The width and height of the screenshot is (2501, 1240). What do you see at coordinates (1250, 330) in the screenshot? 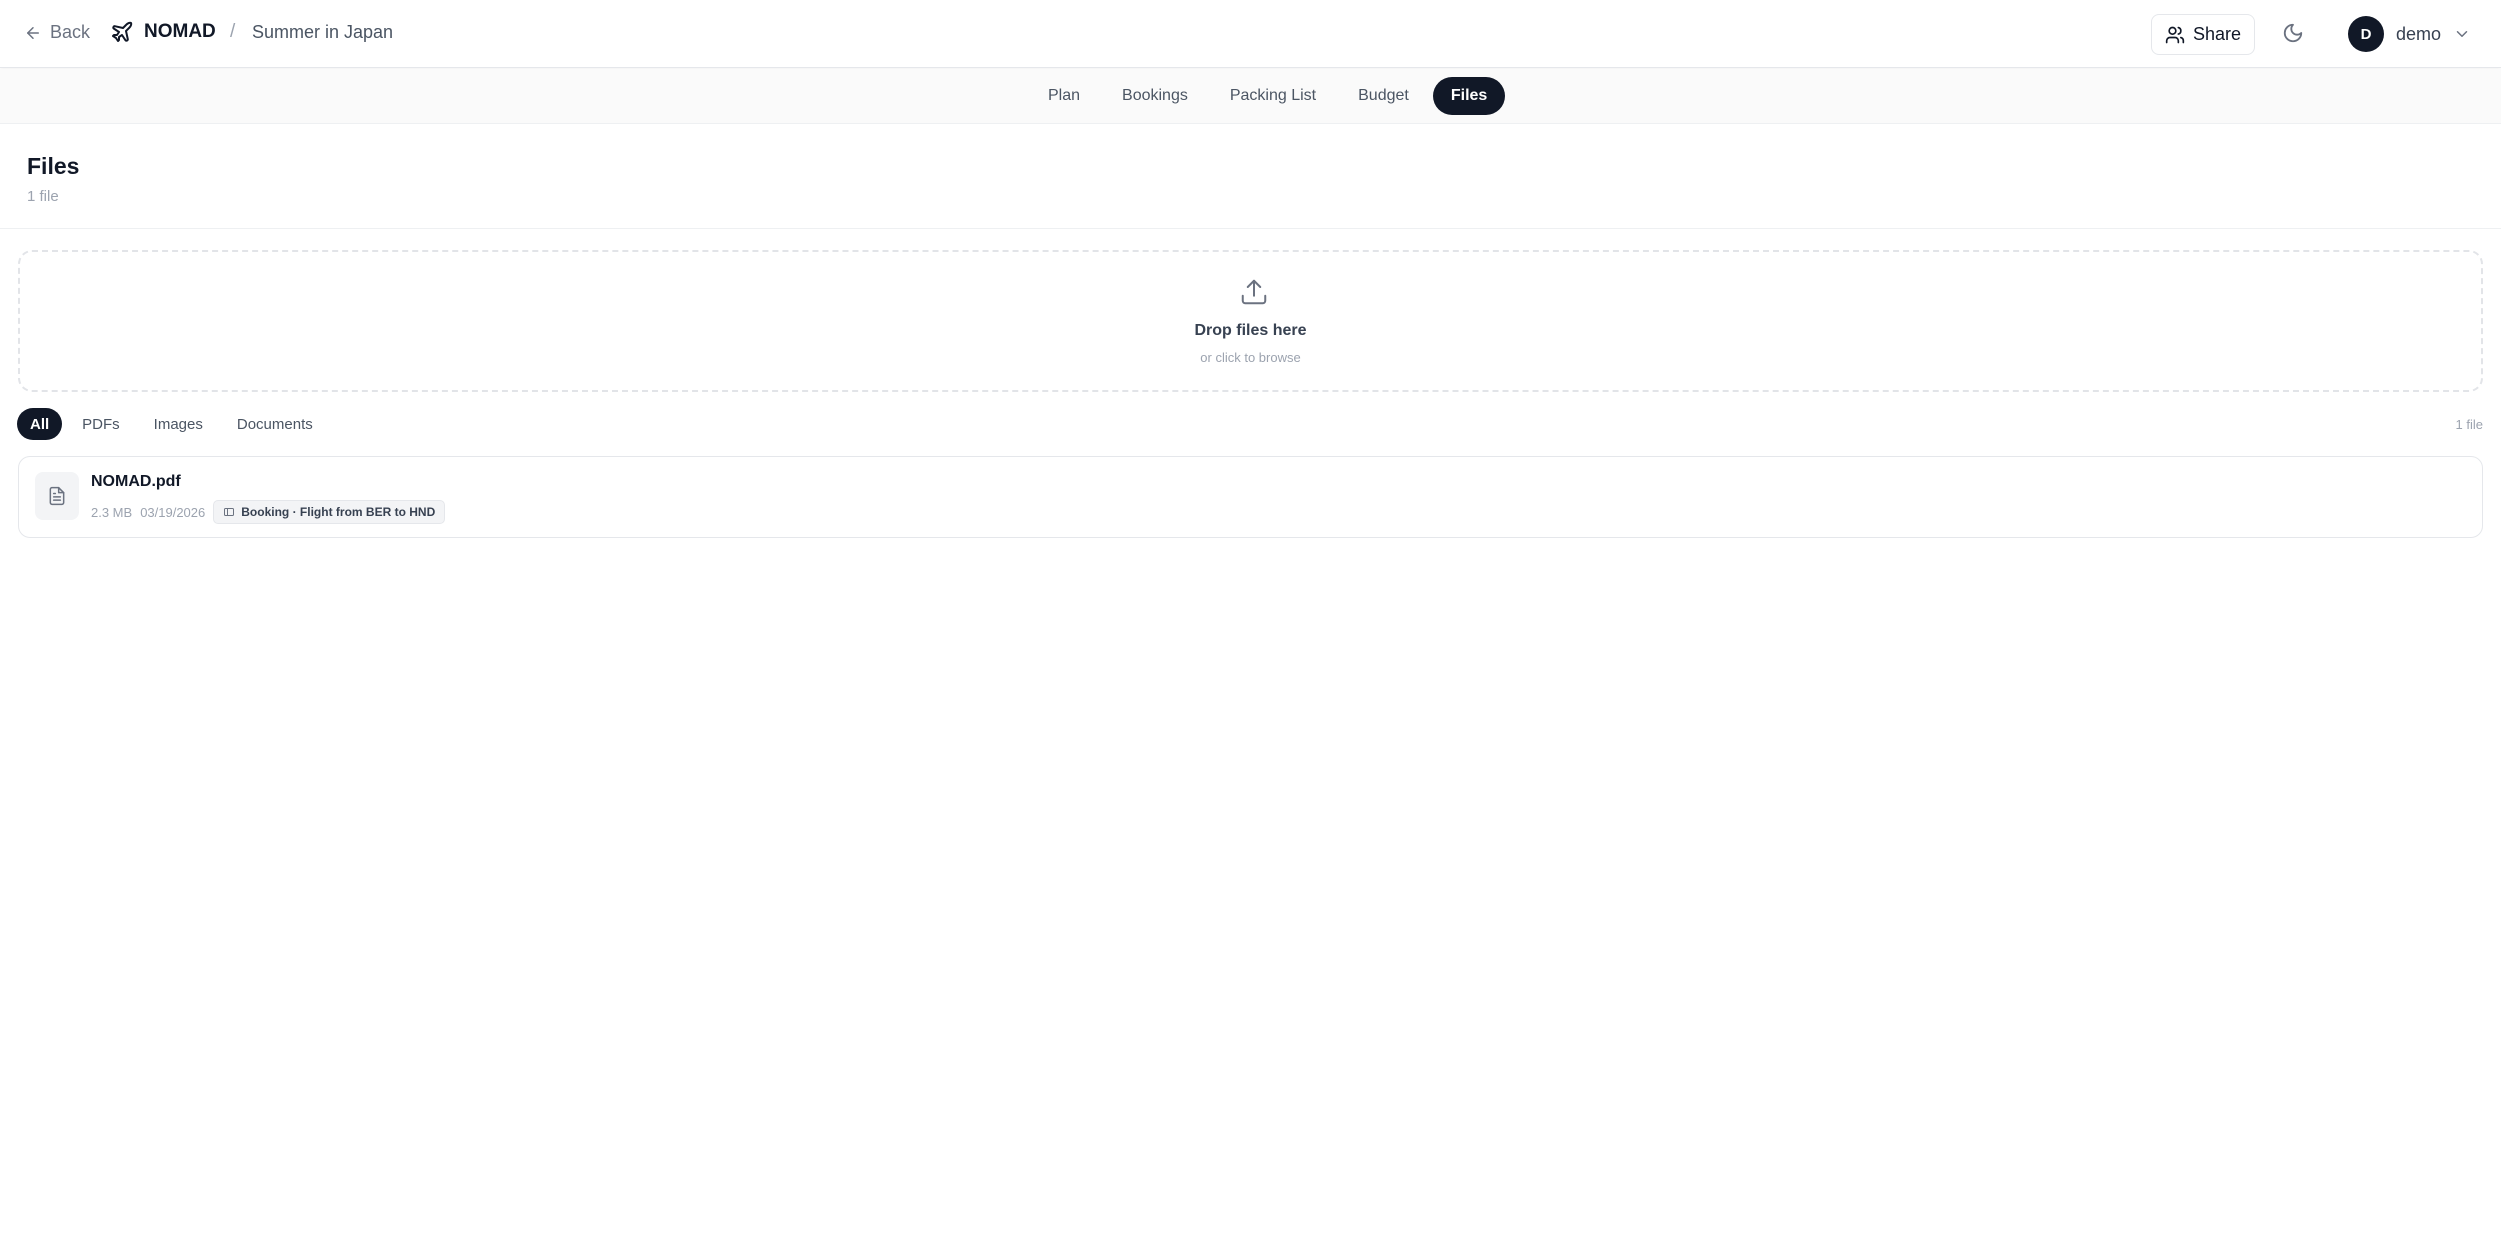
I see `dropzone-title: Drop files here` at bounding box center [1250, 330].